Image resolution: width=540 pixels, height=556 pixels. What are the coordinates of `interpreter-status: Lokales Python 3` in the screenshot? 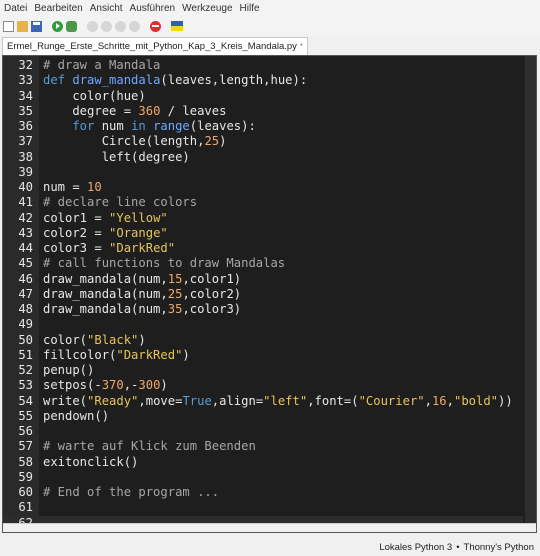 It's located at (415, 547).